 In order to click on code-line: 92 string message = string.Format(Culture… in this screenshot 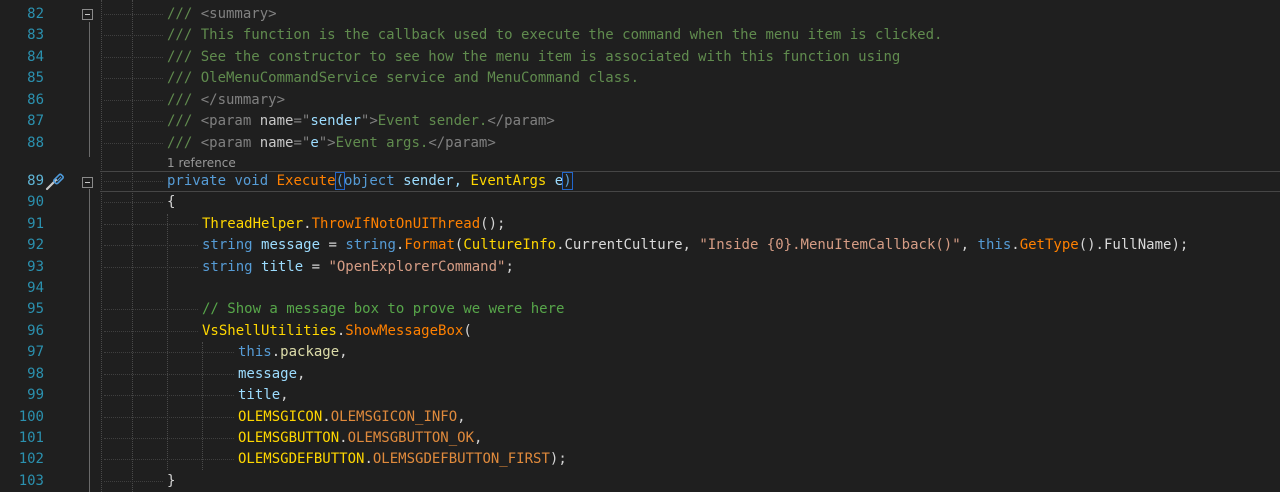, I will do `click(640, 245)`.